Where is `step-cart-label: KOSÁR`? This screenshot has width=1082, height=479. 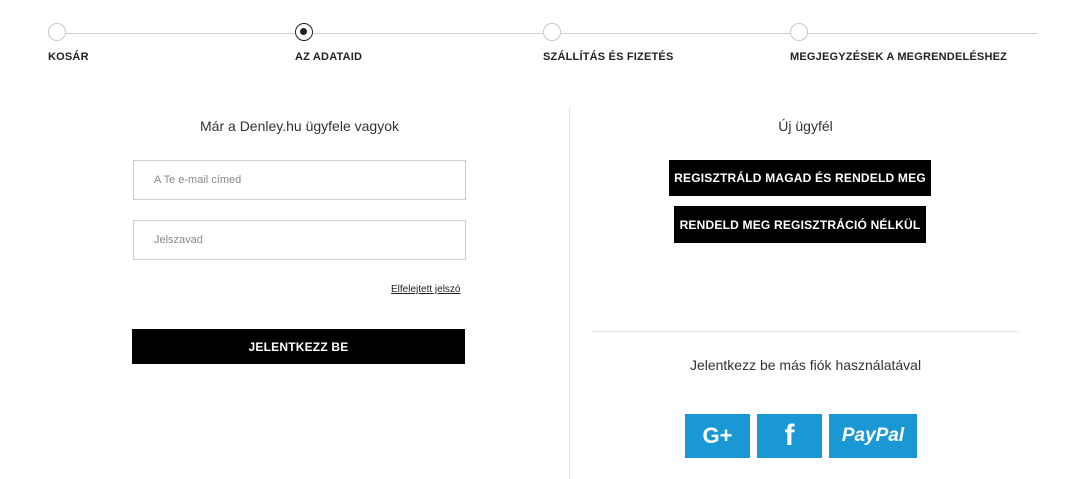 step-cart-label: KOSÁR is located at coordinates (68, 57).